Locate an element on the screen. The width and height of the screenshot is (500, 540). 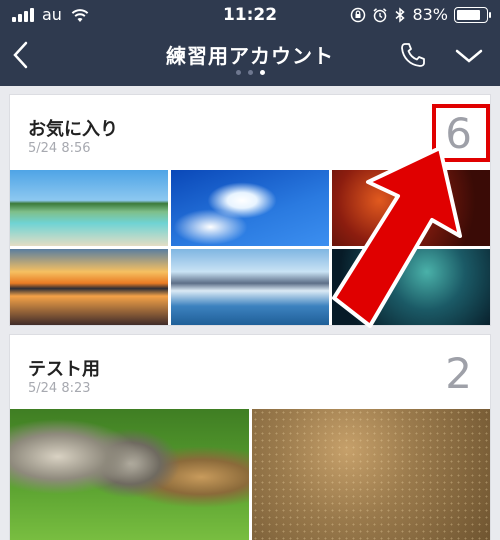
bluetooth-icon is located at coordinates (400, 14).